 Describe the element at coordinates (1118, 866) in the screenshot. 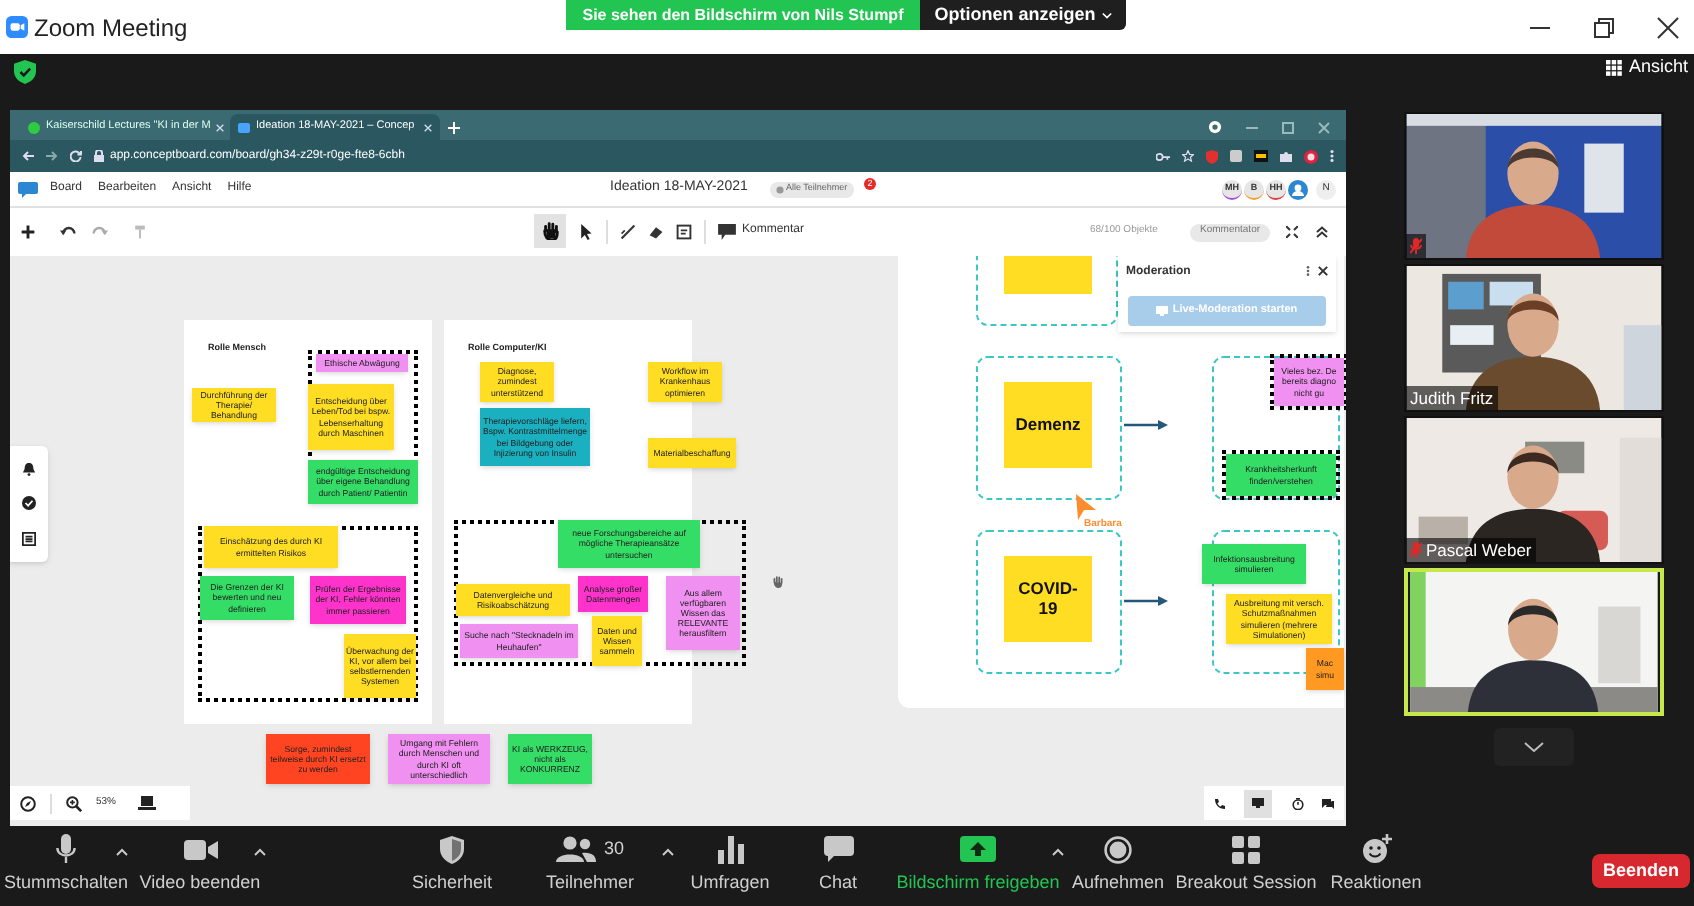

I see `toolbar-button: Aufnehmen` at that location.